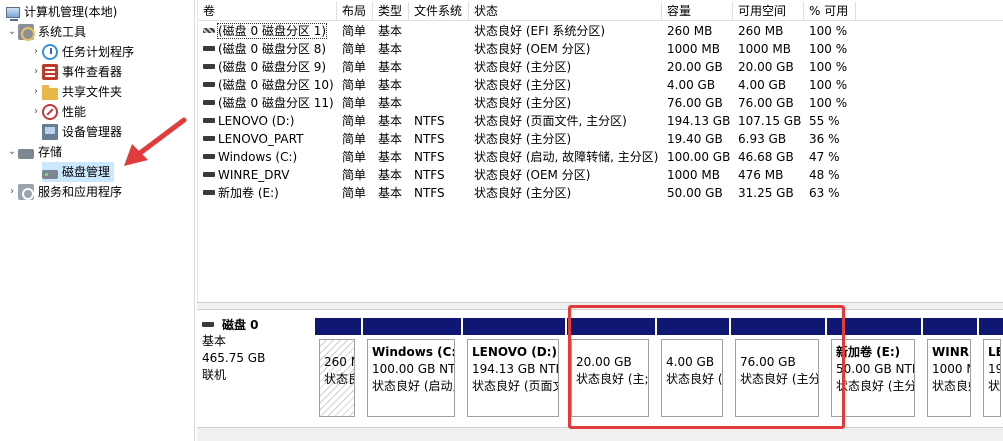 The image size is (1003, 441). What do you see at coordinates (690, 362) in the screenshot?
I see `partition-size: 4.00 GB` at bounding box center [690, 362].